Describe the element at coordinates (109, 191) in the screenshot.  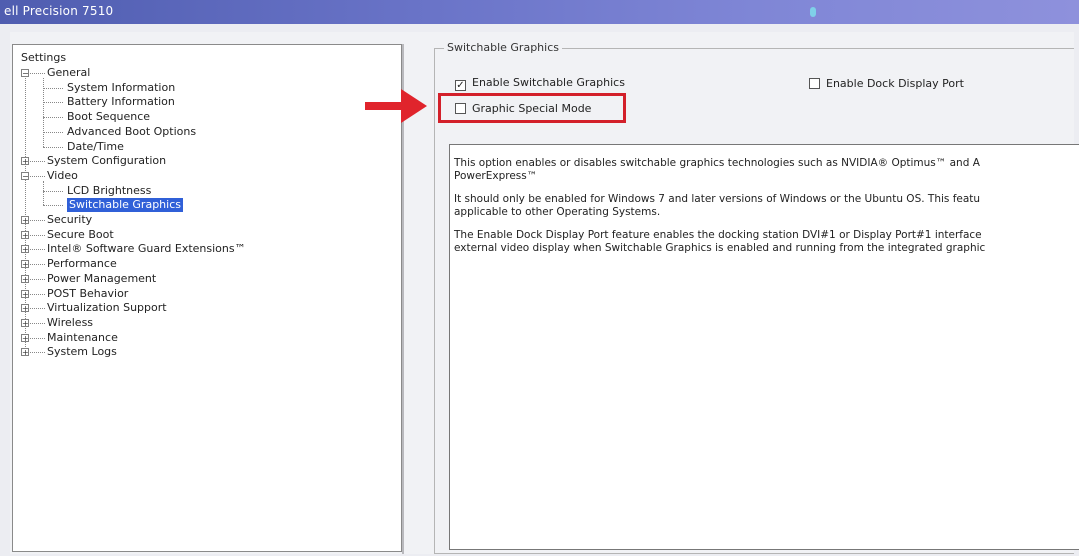
I see `tree-item-lcd-brightness: LCD Brightness` at that location.